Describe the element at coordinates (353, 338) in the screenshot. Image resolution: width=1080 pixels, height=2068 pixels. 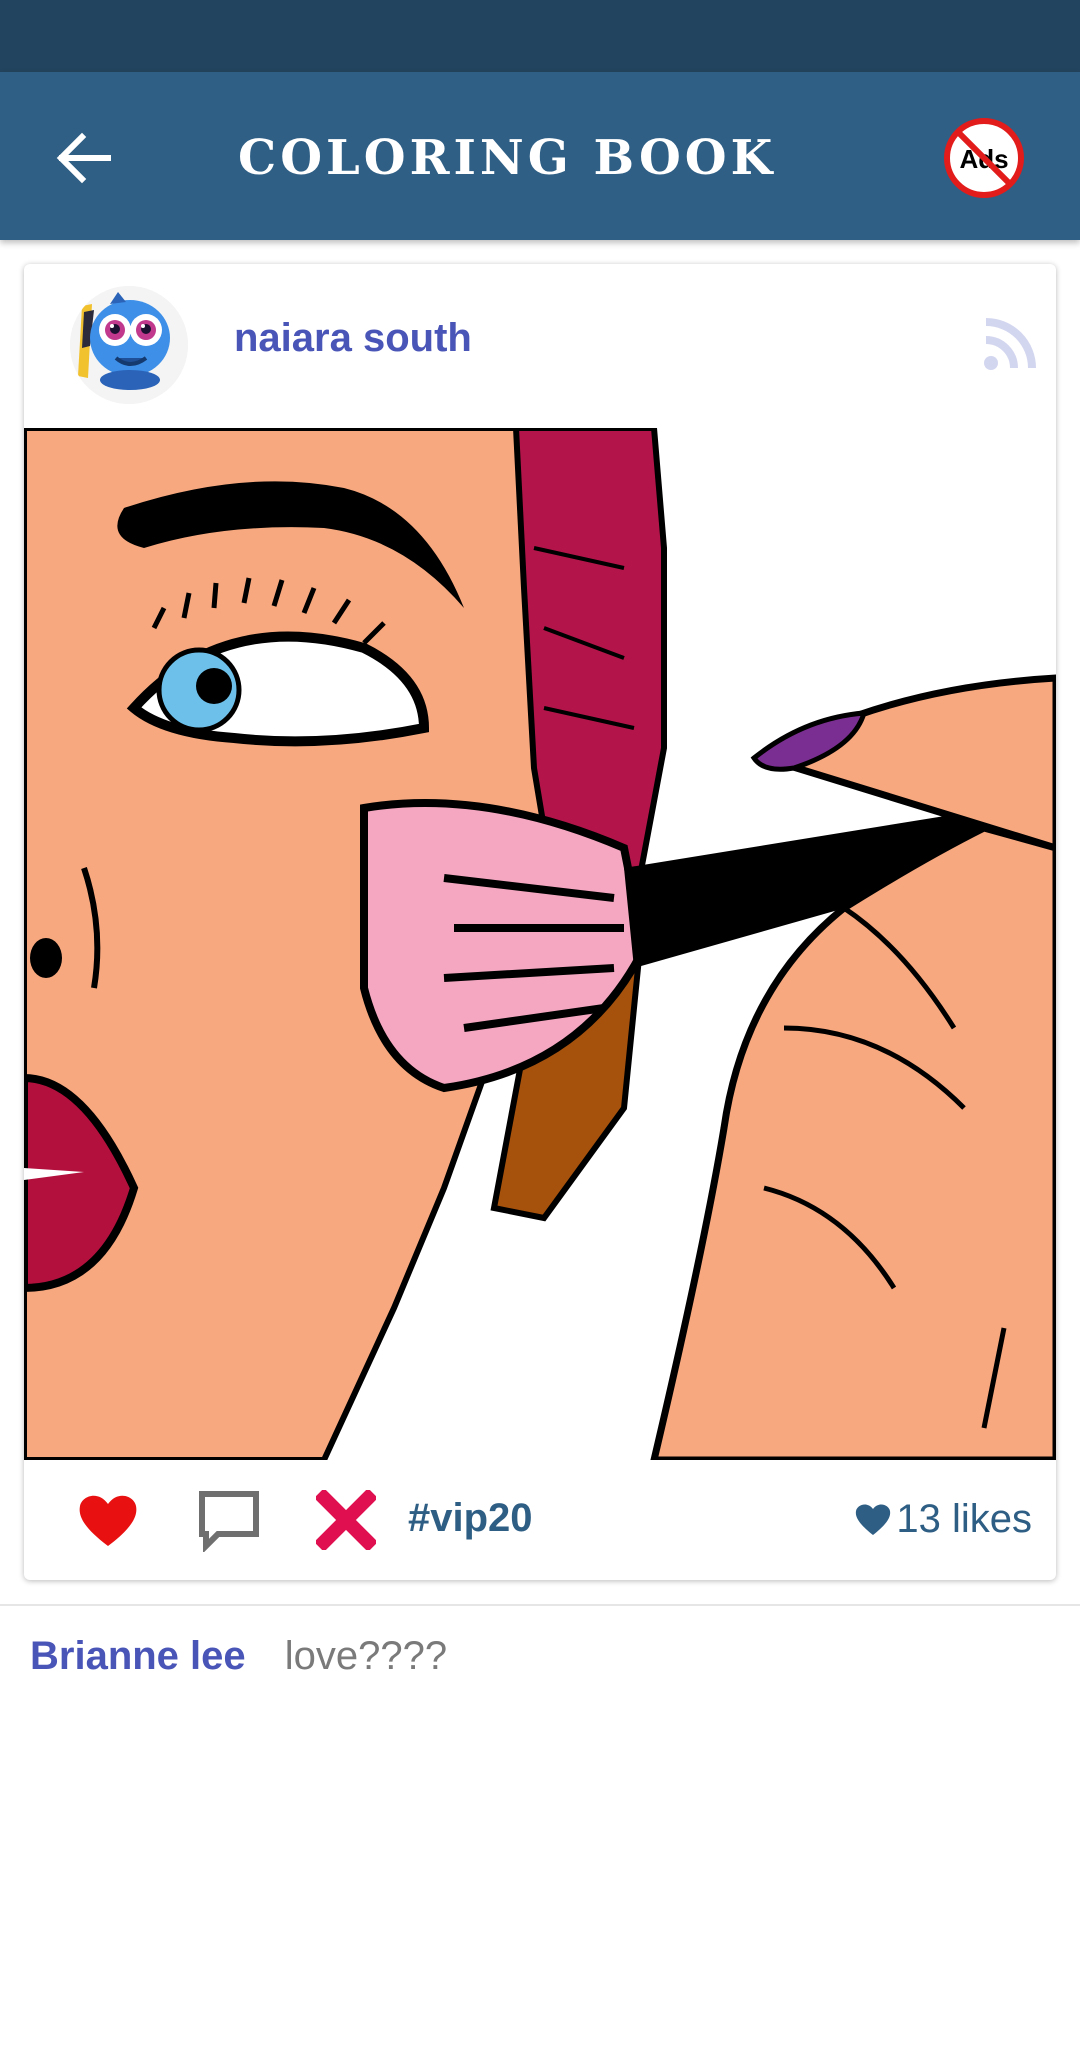
I see `post-username: naiara south` at that location.